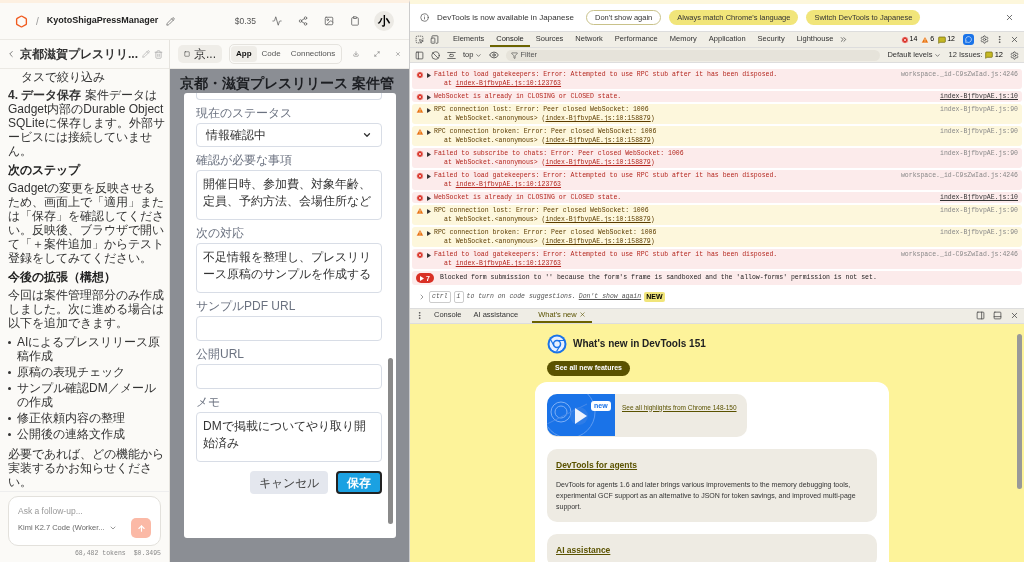 The height and width of the screenshot is (562, 1024). What do you see at coordinates (246, 306) in the screenshot?
I see `field-label: サンプルPDF URL` at bounding box center [246, 306].